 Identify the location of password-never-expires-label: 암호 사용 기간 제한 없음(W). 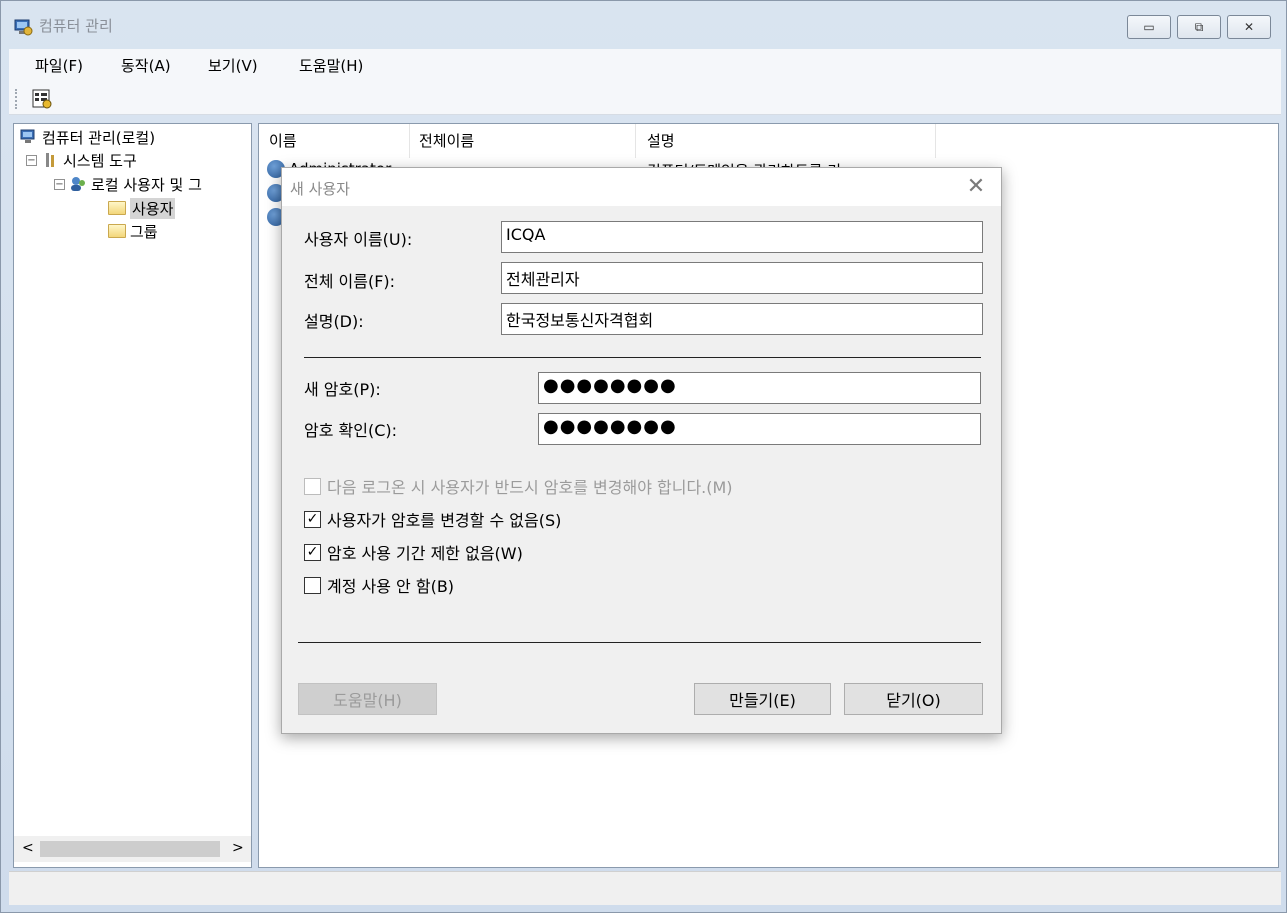
(425, 553).